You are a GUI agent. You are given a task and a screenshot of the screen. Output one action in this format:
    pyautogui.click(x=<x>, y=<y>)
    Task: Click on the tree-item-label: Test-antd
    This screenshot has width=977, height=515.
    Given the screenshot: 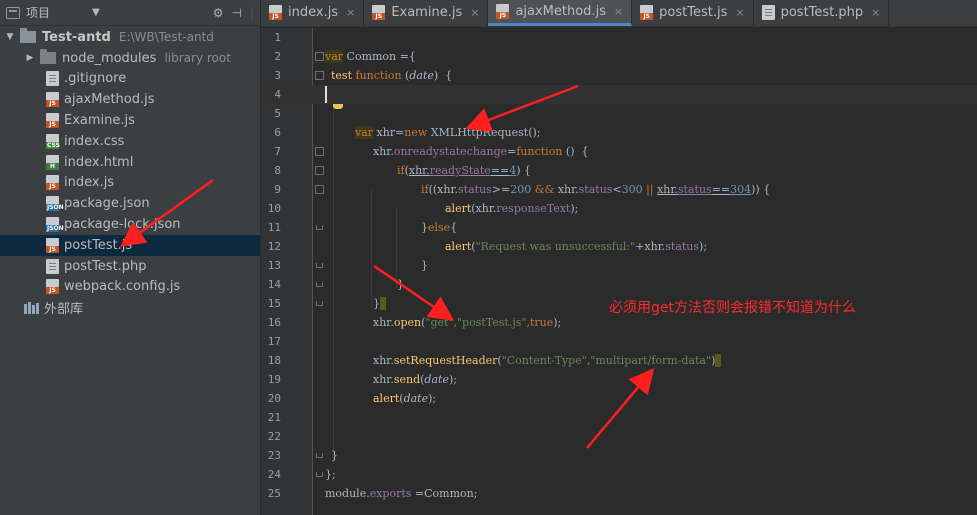 What is the action you would take?
    pyautogui.click(x=76, y=37)
    